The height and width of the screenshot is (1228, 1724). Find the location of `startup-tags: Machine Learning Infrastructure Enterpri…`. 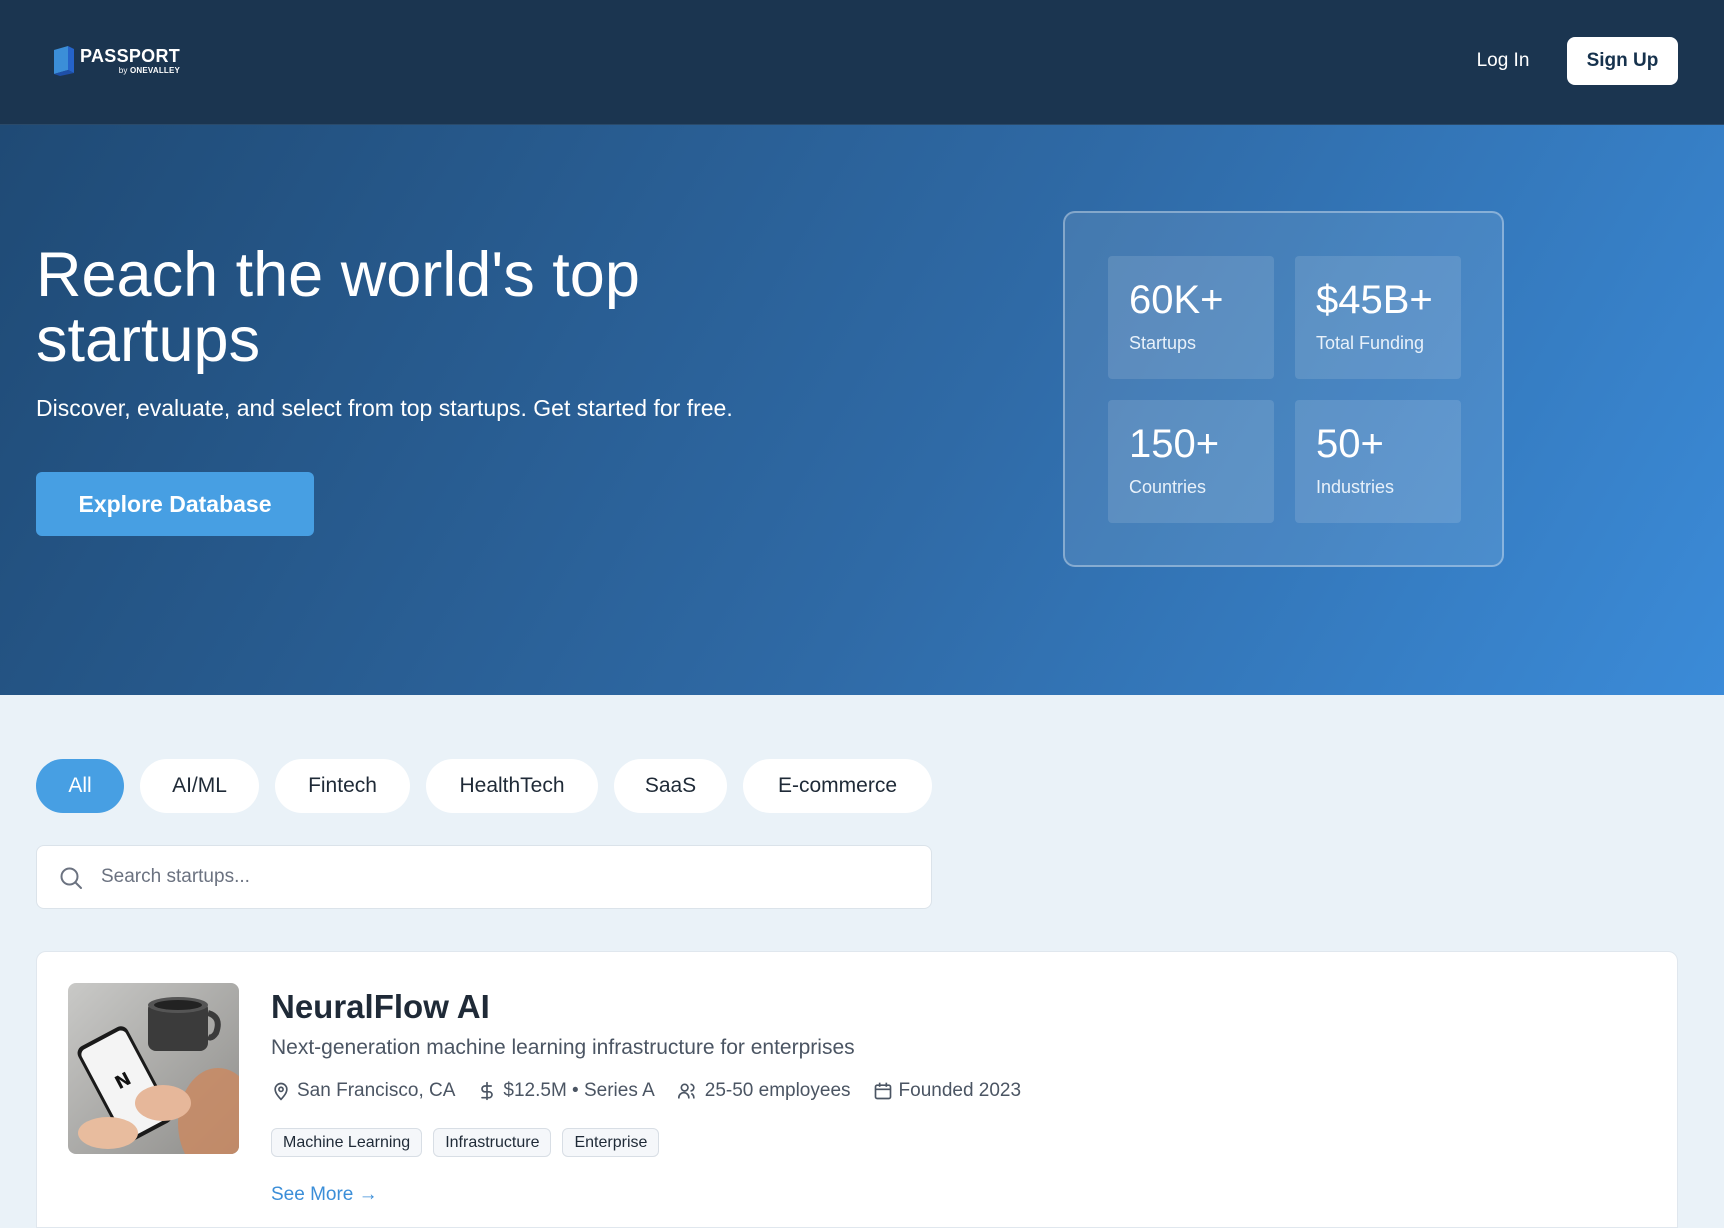

startup-tags: Machine Learning Infrastructure Enterpri… is located at coordinates (470, 1142).